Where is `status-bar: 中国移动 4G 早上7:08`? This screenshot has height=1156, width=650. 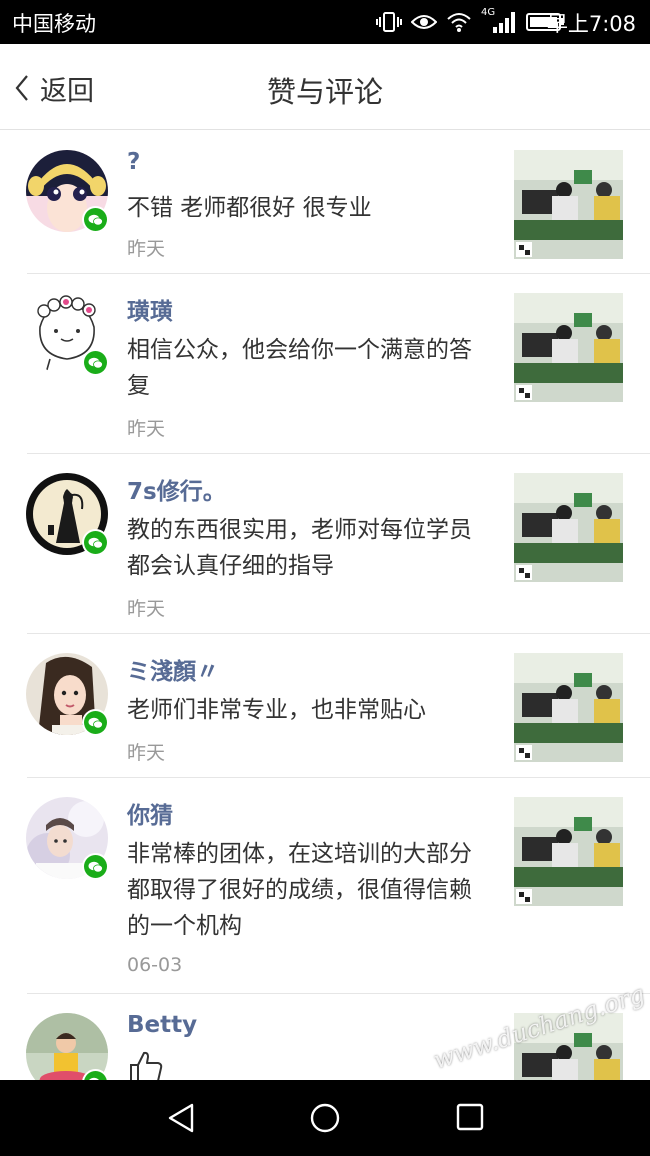 status-bar: 中国移动 4G 早上7:08 is located at coordinates (325, 22).